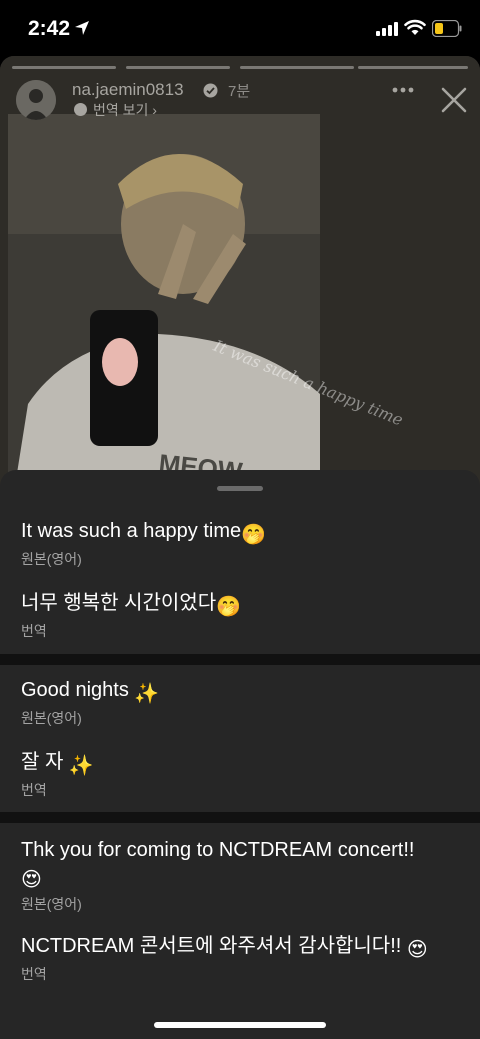 Image resolution: width=480 pixels, height=1039 pixels. Describe the element at coordinates (49, 28) in the screenshot. I see `status-time: 2:42` at that location.